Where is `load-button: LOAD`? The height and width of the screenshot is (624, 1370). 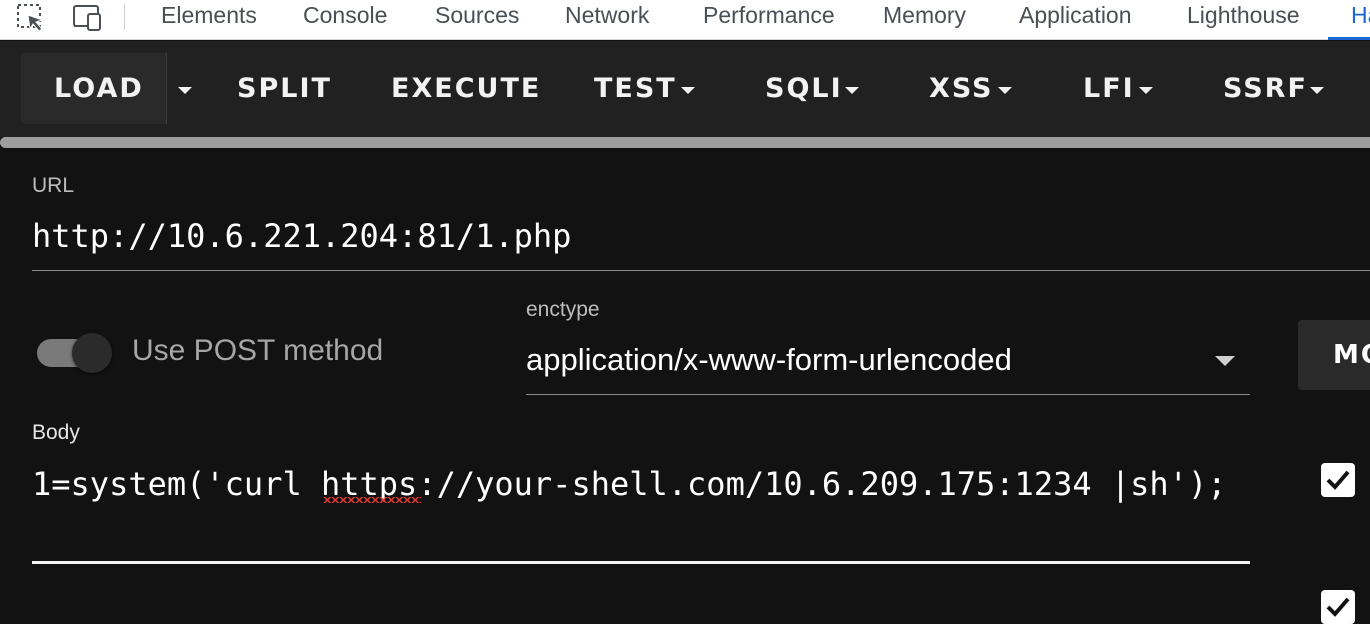 load-button: LOAD is located at coordinates (93, 88).